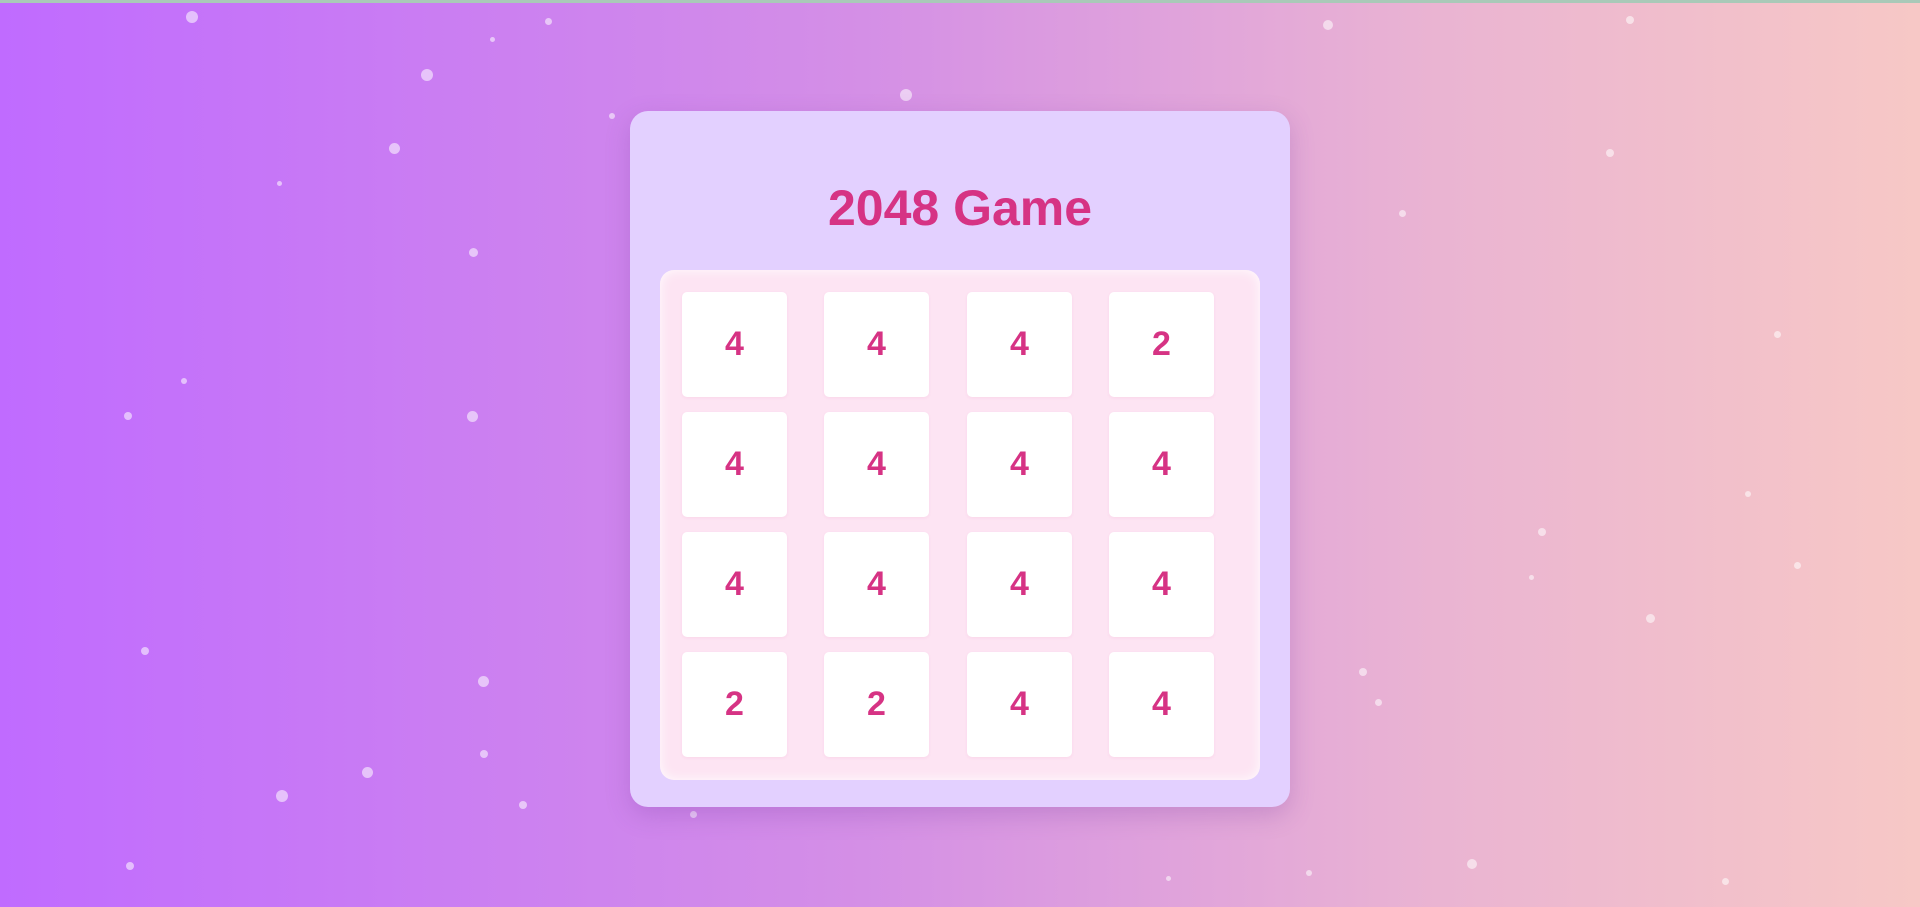 This screenshot has height=907, width=1920. I want to click on tile-r2-c4: 4, so click(1161, 464).